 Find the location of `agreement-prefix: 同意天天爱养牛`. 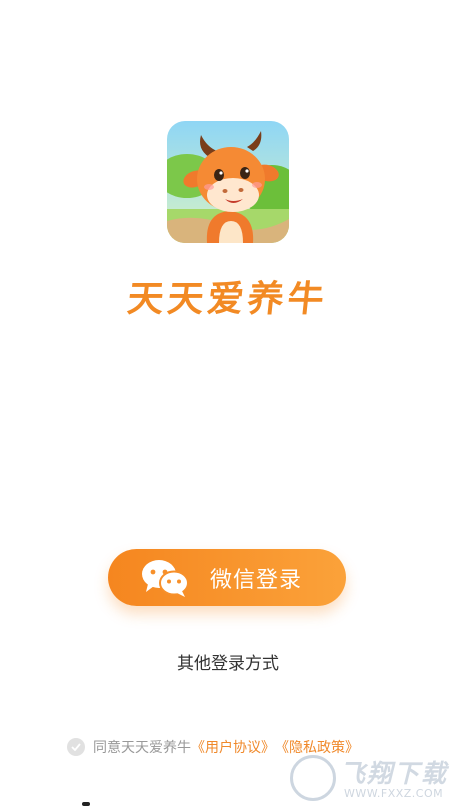

agreement-prefix: 同意天天爱养牛 is located at coordinates (142, 748).